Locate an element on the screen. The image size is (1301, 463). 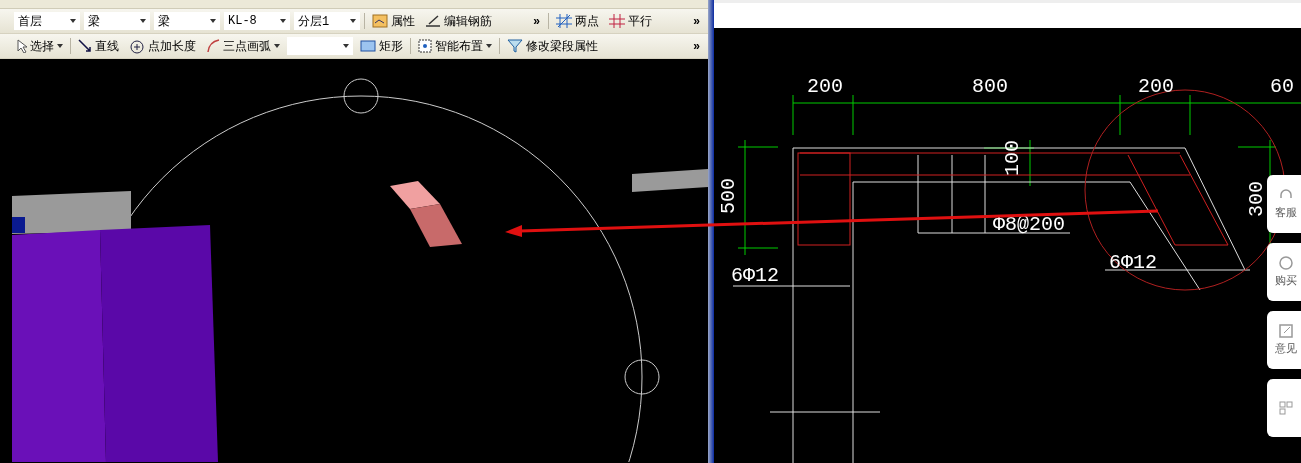
dropdown-field: 分层1 is located at coordinates (327, 21).